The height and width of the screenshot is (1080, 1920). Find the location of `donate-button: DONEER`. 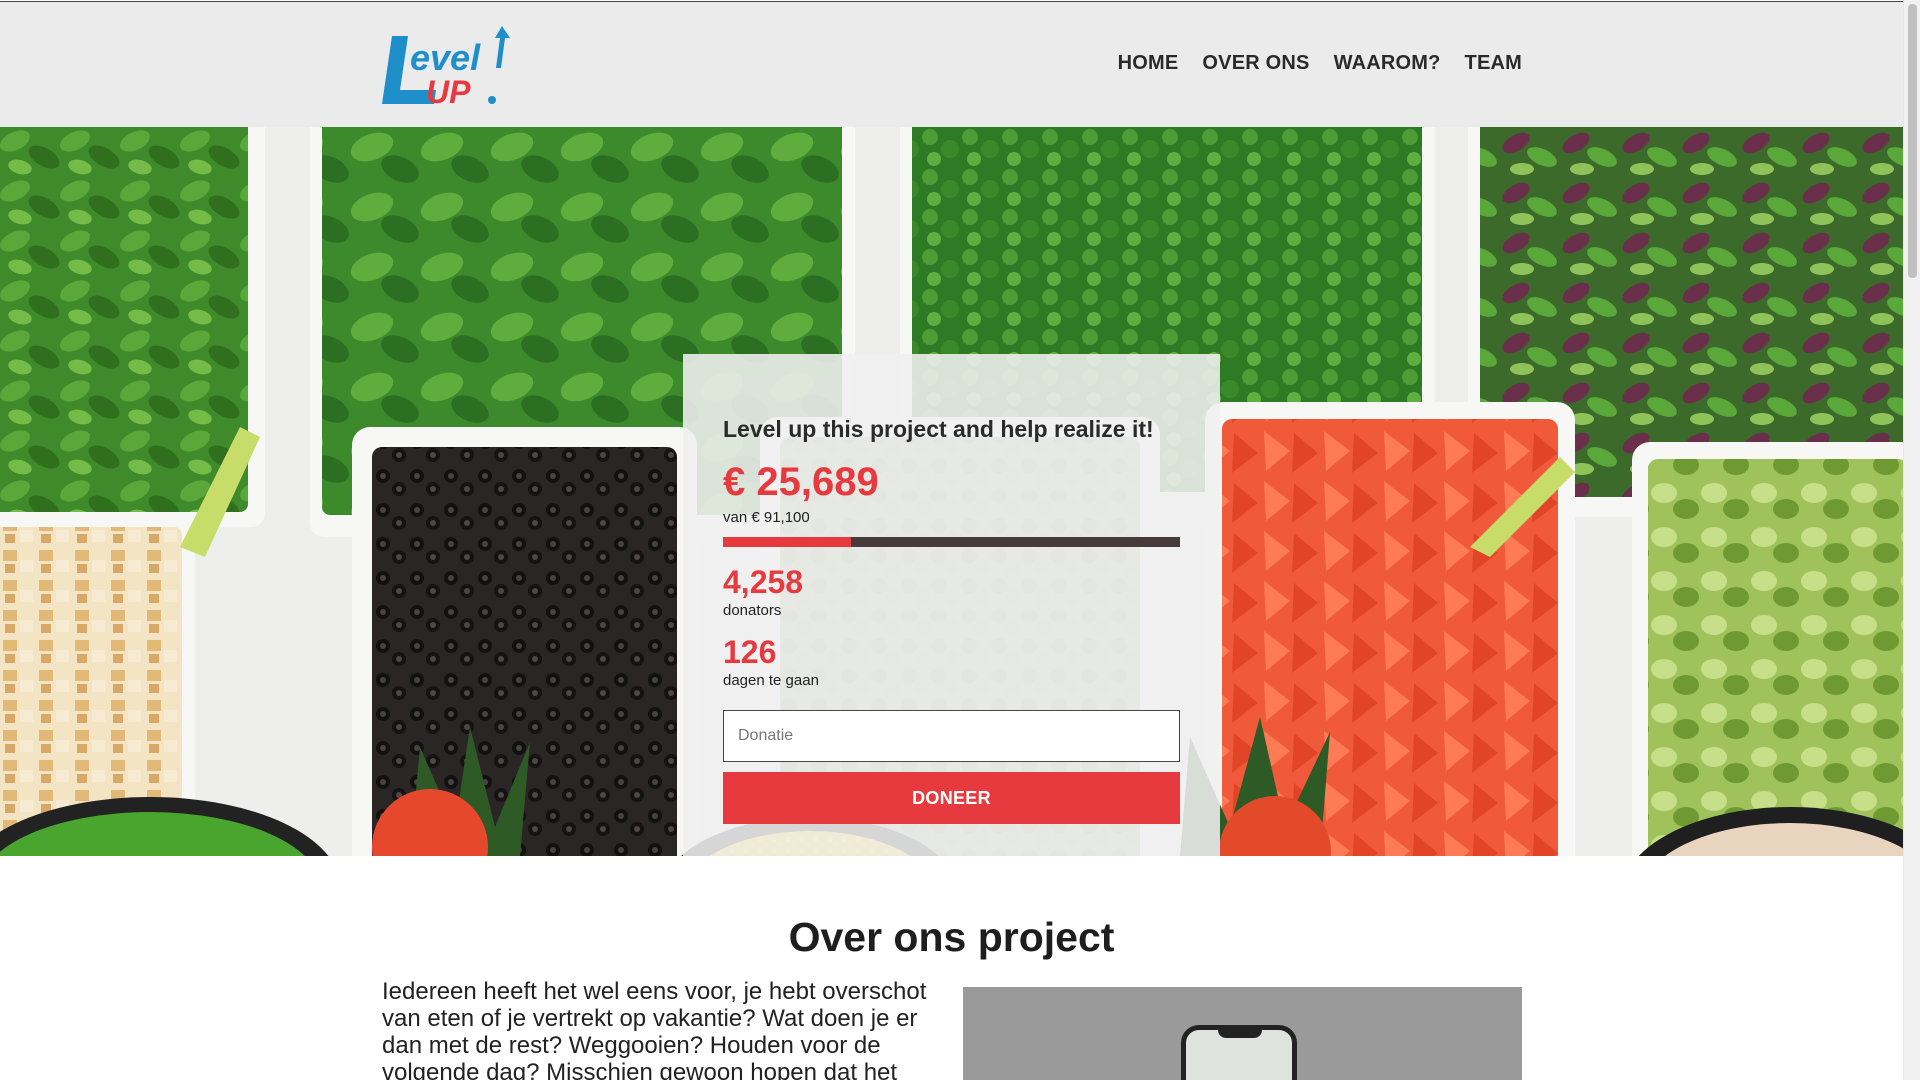

donate-button: DONEER is located at coordinates (951, 798).